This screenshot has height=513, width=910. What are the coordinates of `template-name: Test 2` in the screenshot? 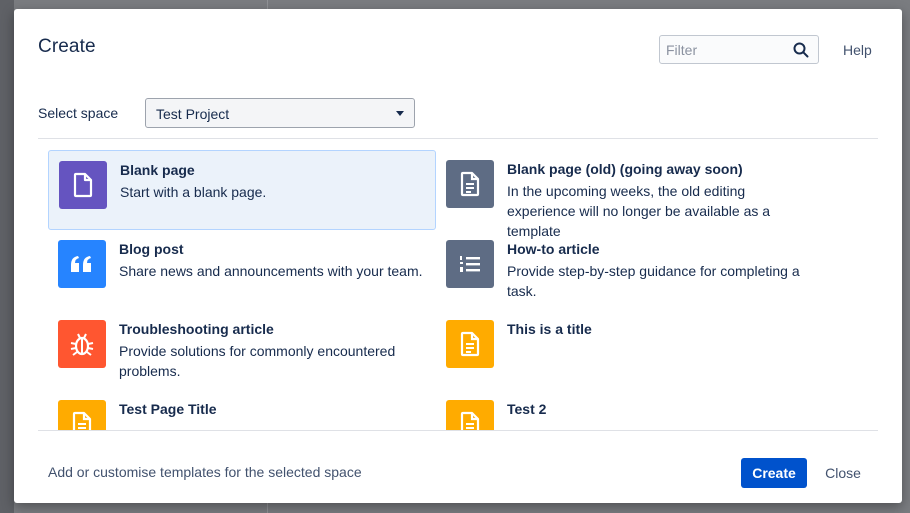 It's located at (527, 409).